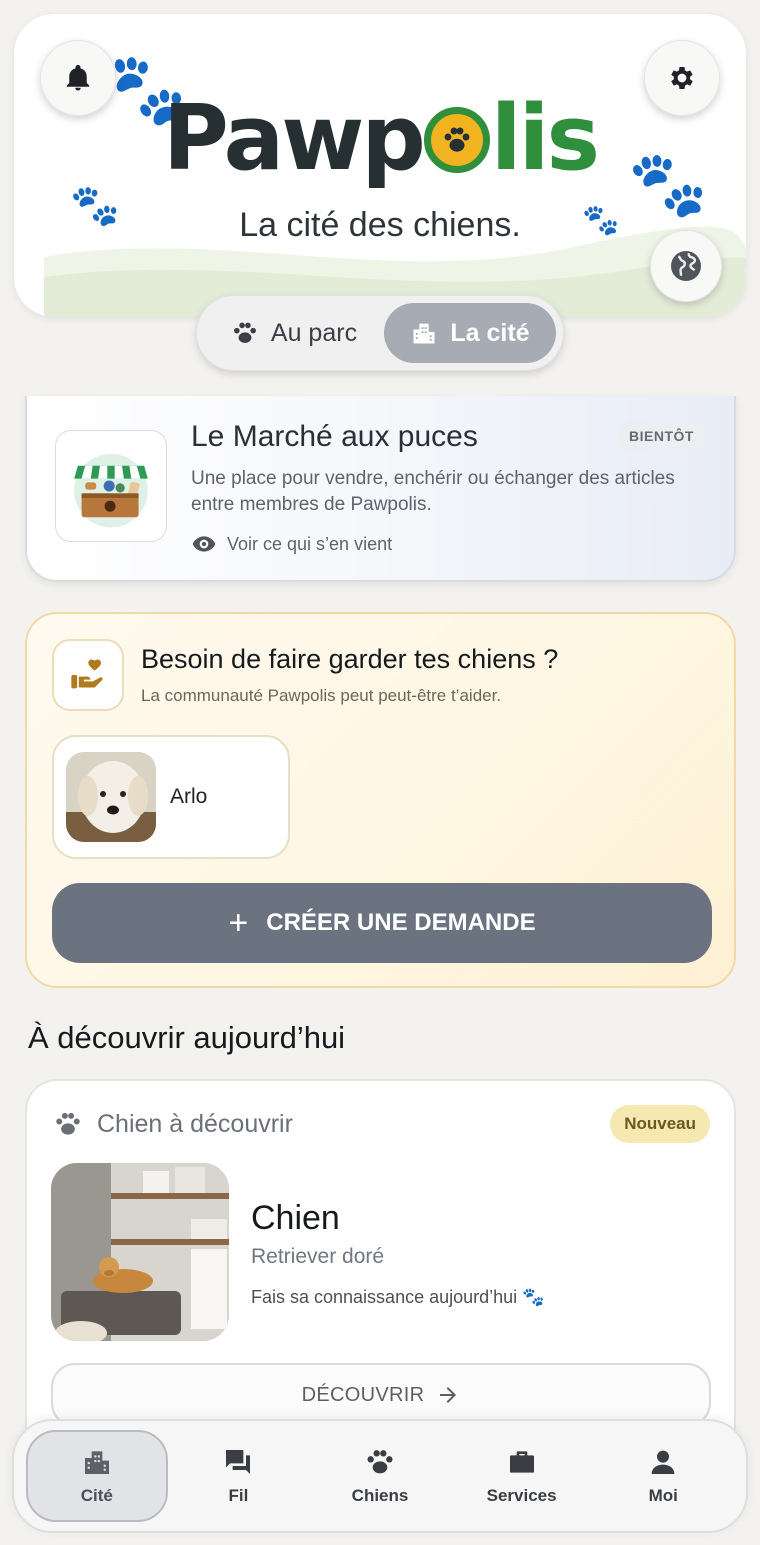 This screenshot has height=1545, width=760. I want to click on sitting-icon-box, so click(88, 675).